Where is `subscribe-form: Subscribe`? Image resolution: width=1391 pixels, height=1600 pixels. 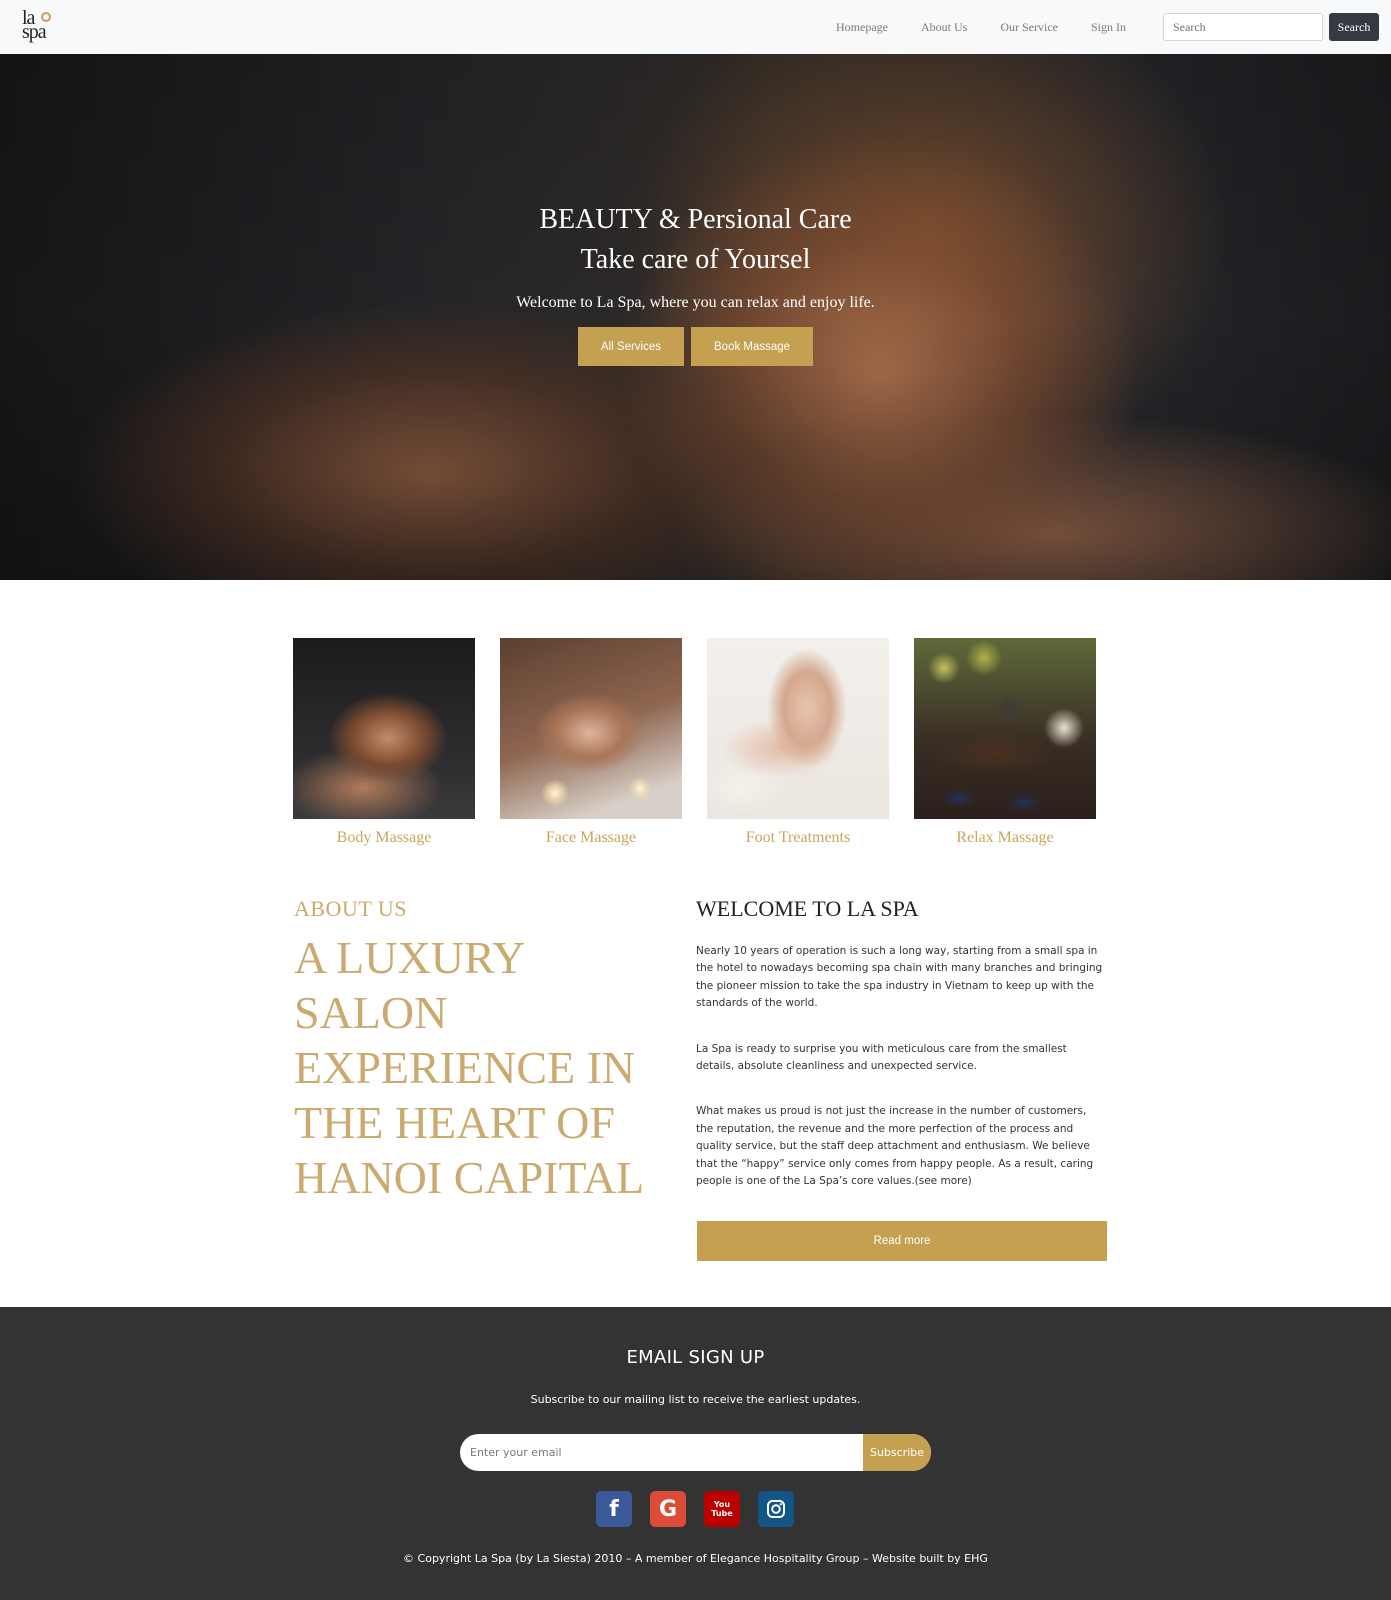 subscribe-form: Subscribe is located at coordinates (695, 1452).